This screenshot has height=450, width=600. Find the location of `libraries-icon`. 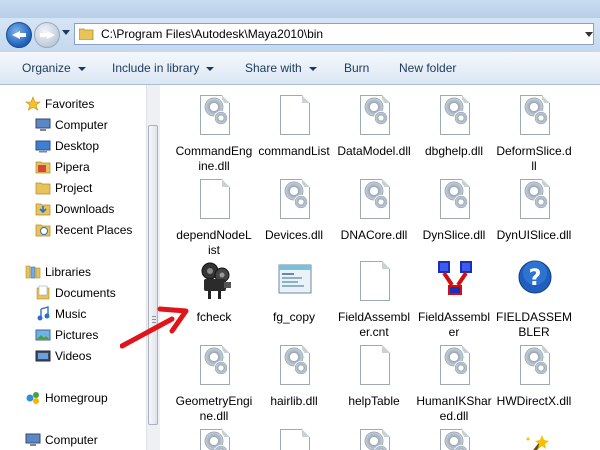

libraries-icon is located at coordinates (33, 272).